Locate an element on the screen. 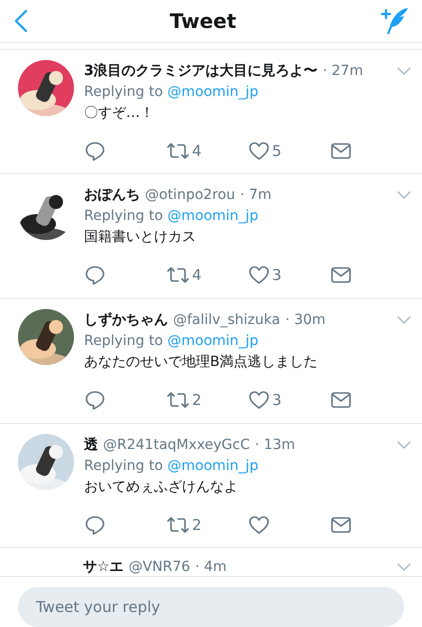  compose-icon is located at coordinates (394, 21).